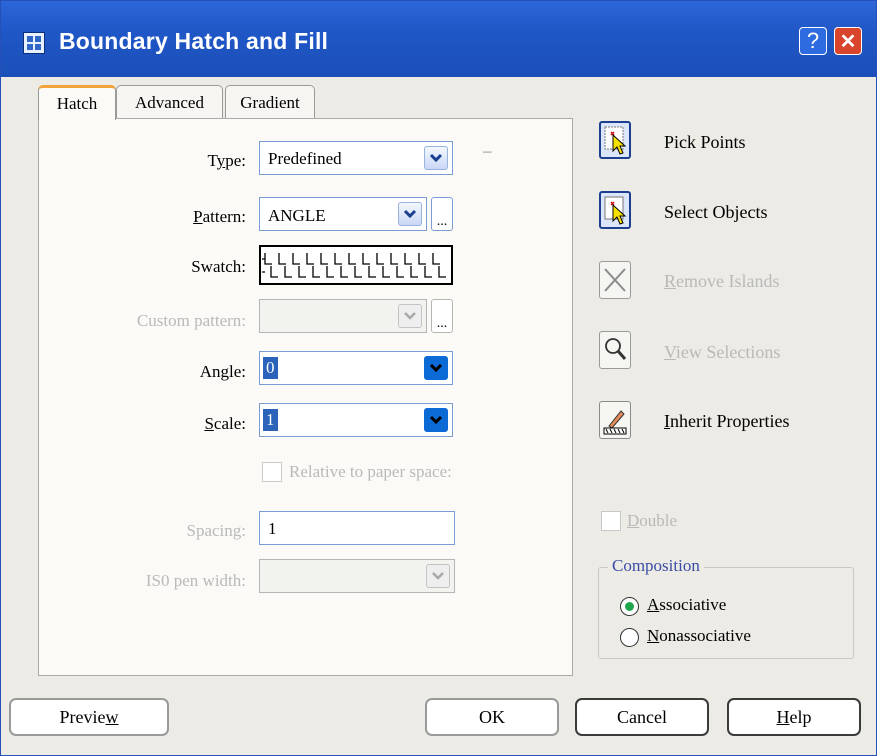 This screenshot has width=877, height=756. Describe the element at coordinates (191, 320) in the screenshot. I see `custom-pattern-label: Custom pattern:` at that location.